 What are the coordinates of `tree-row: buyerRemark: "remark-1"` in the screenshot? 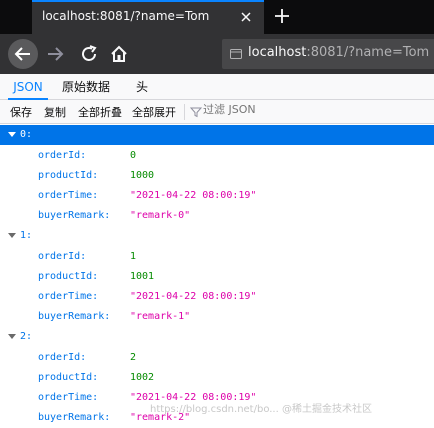 It's located at (217, 317).